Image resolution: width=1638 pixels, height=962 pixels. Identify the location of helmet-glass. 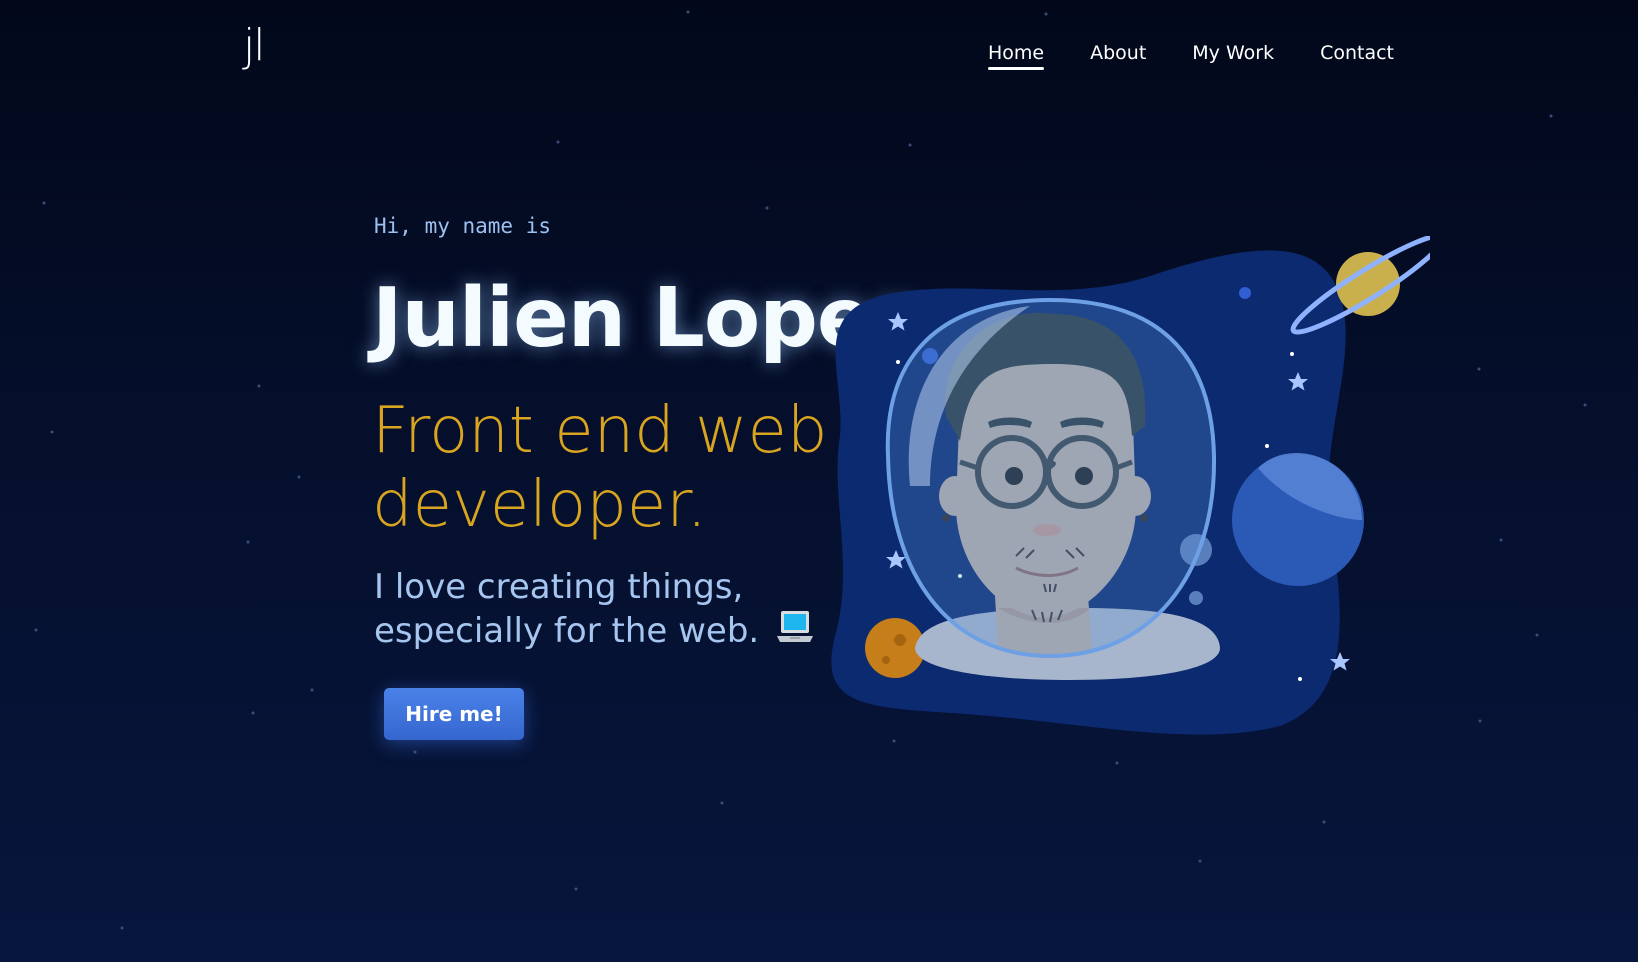
(1051, 478).